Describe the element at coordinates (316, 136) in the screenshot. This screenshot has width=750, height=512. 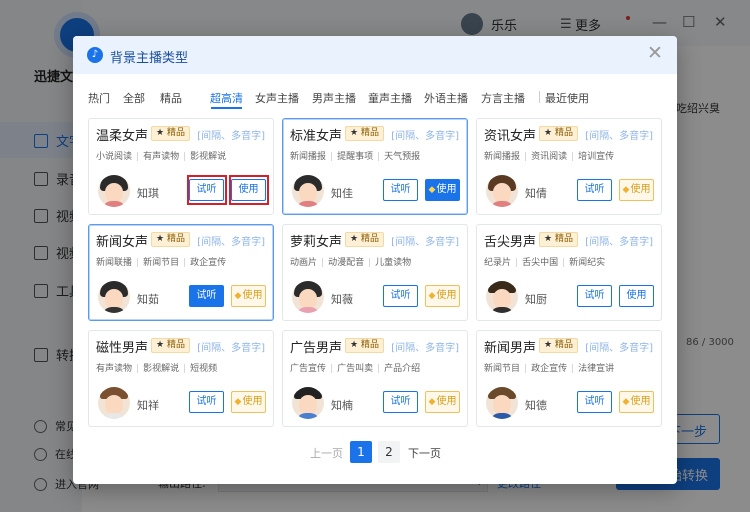
I see `voice-name: 标准女声` at that location.